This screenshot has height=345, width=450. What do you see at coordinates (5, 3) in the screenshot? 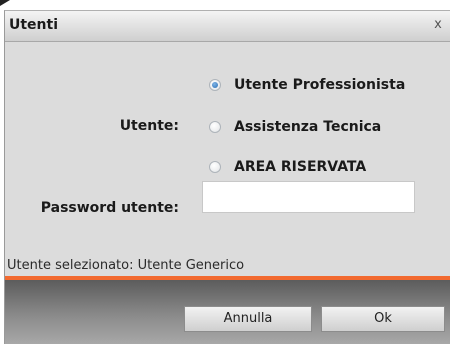
I see `corner-mark` at bounding box center [5, 3].